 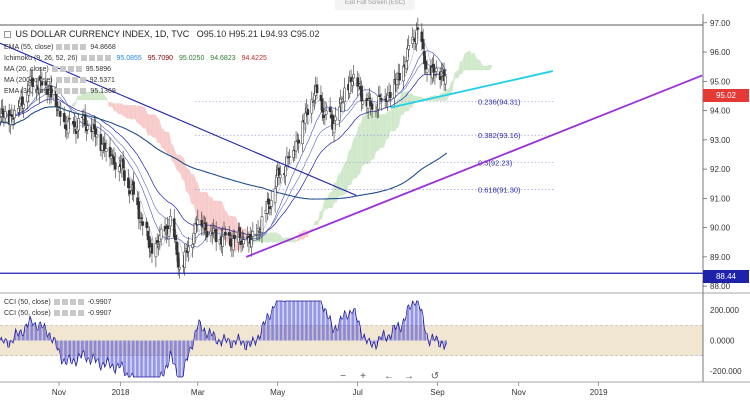 What do you see at coordinates (308, 34) in the screenshot?
I see `close-value: 95.02` at bounding box center [308, 34].